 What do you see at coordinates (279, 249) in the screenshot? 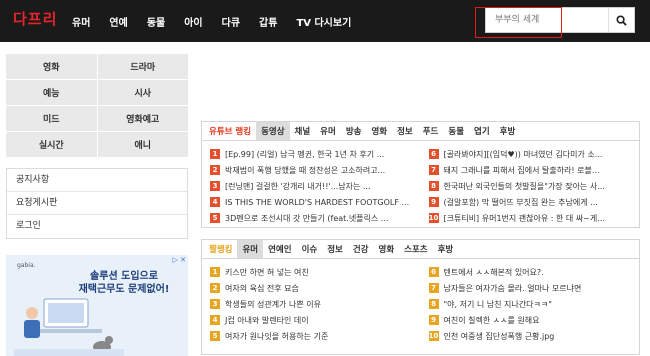
I see `tab-celebrity: 연예인` at bounding box center [279, 249].